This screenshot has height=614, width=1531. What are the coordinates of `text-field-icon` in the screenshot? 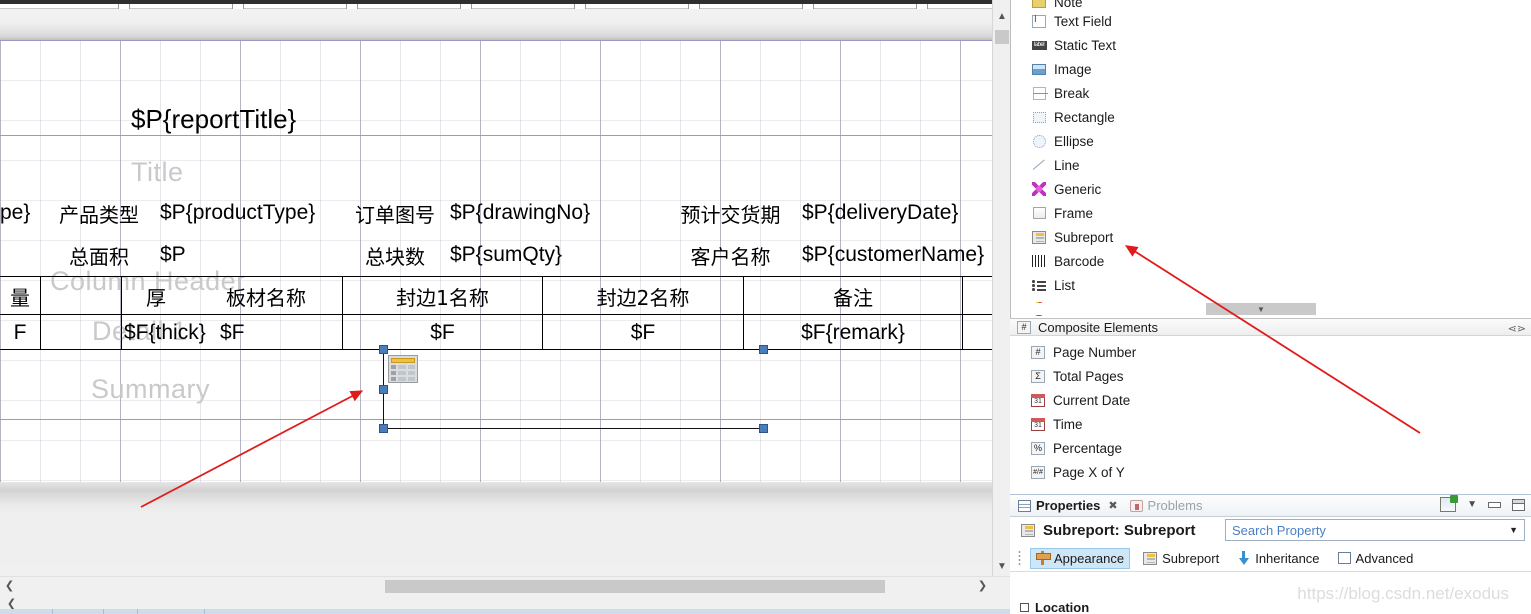 It's located at (1039, 21).